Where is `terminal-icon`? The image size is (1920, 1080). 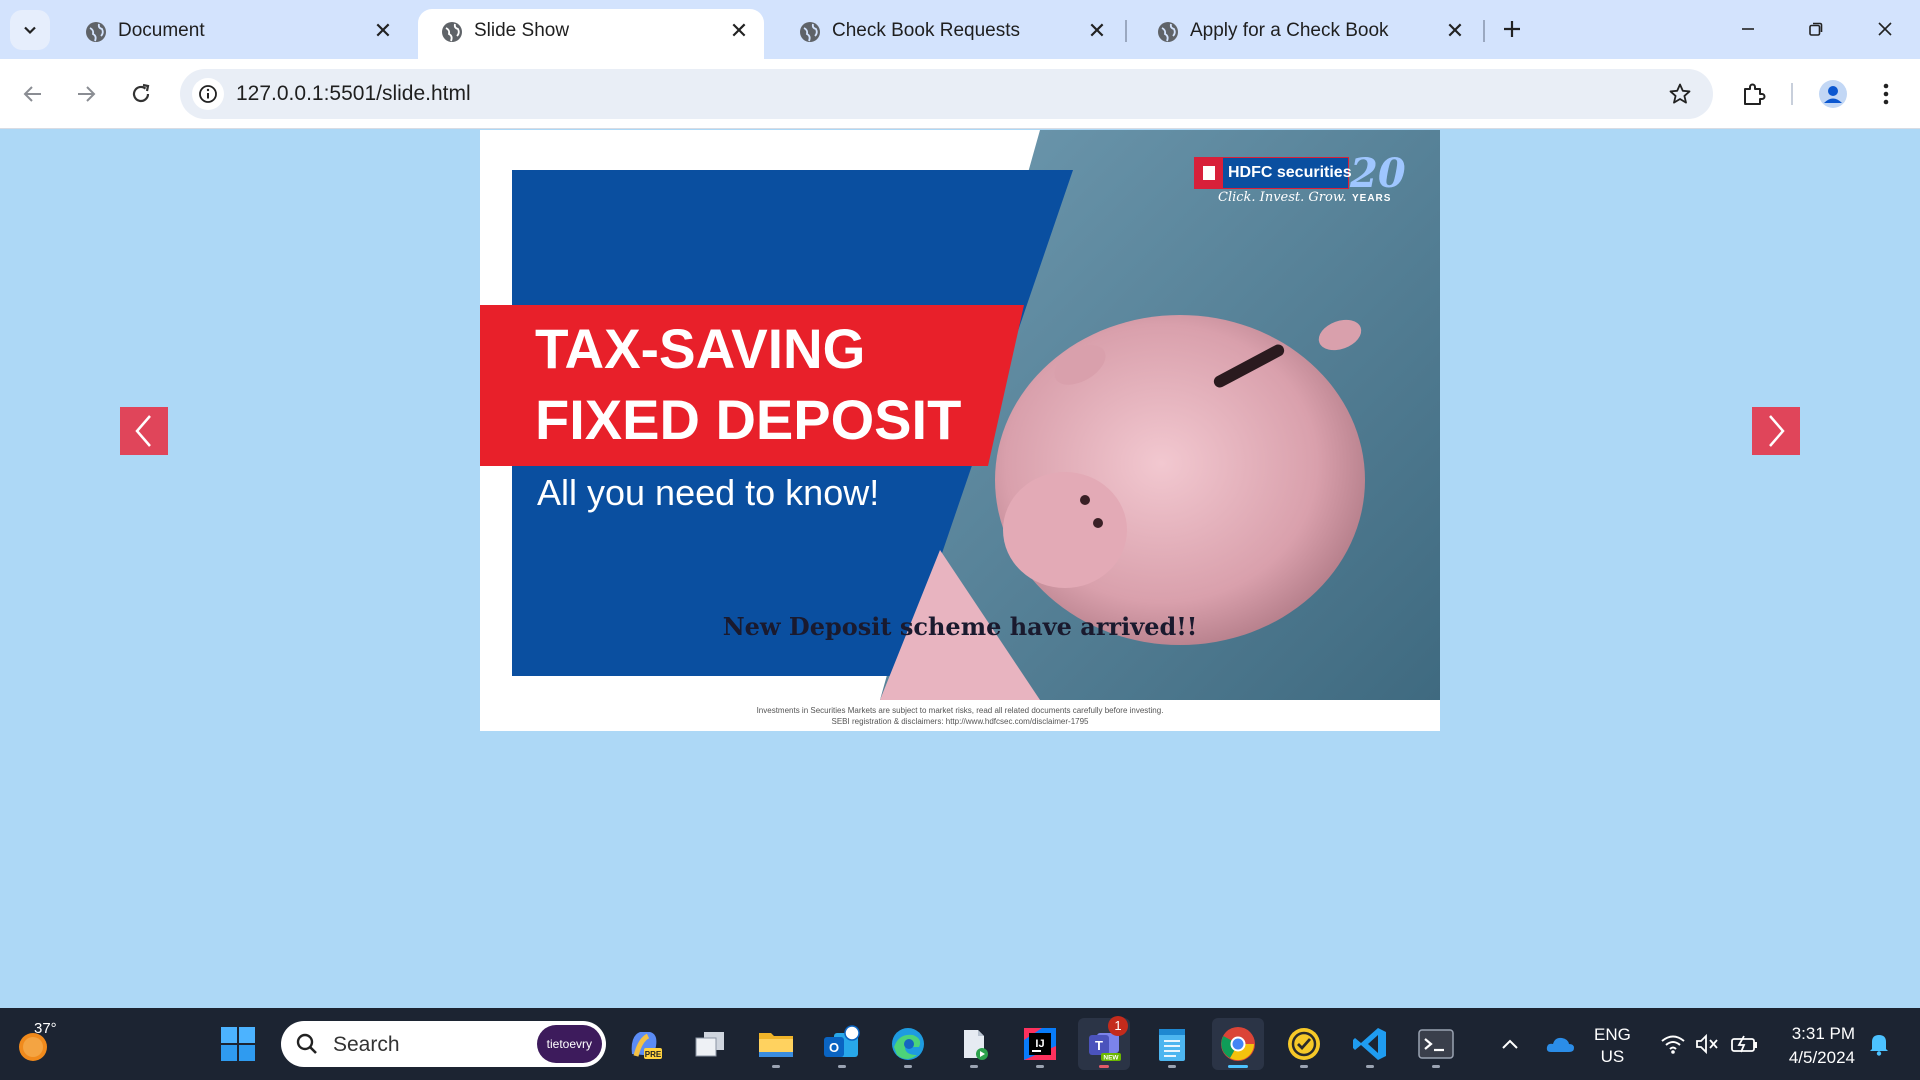 terminal-icon is located at coordinates (1436, 1044).